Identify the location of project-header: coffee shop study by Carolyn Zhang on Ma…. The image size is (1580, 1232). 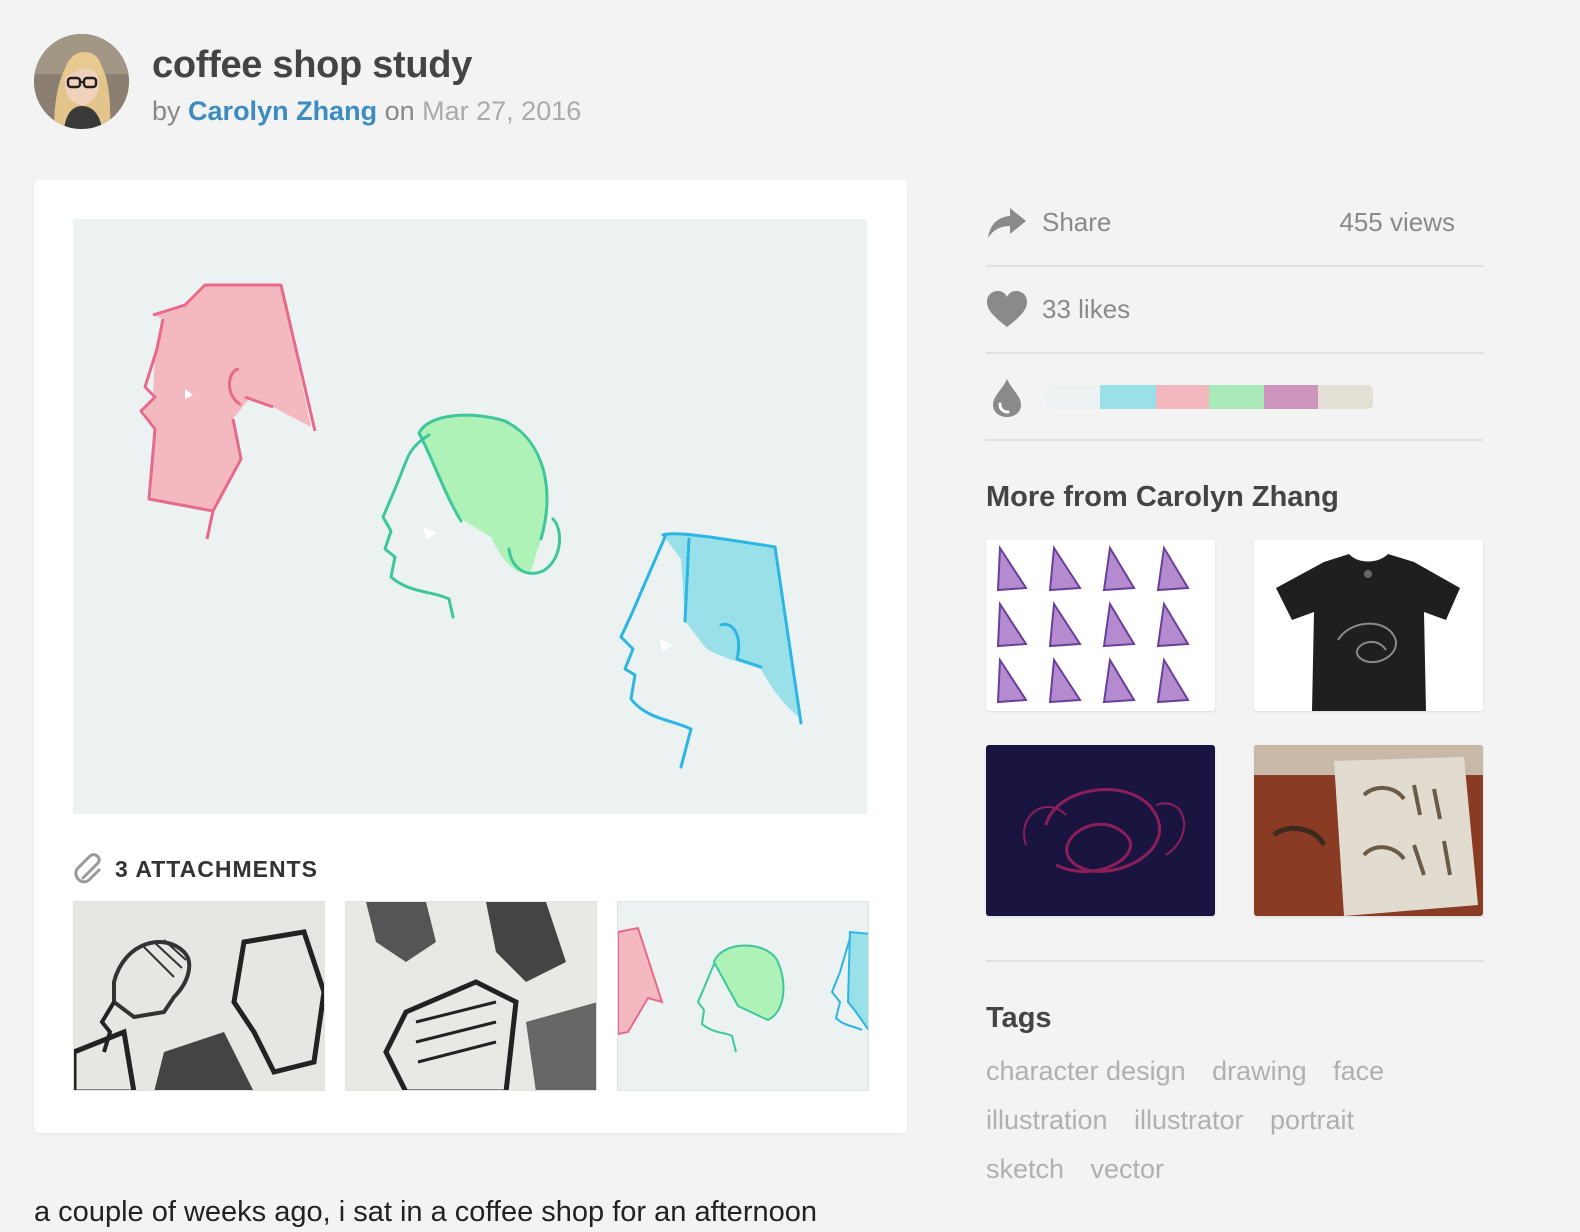
(484, 82).